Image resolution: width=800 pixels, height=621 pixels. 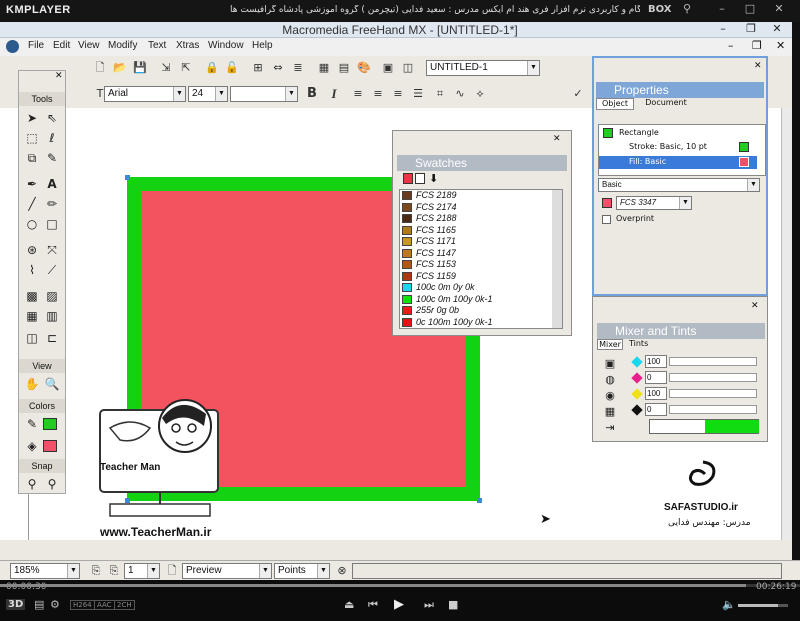 I want to click on page-prev-icon: ⎘, so click(x=96, y=571).